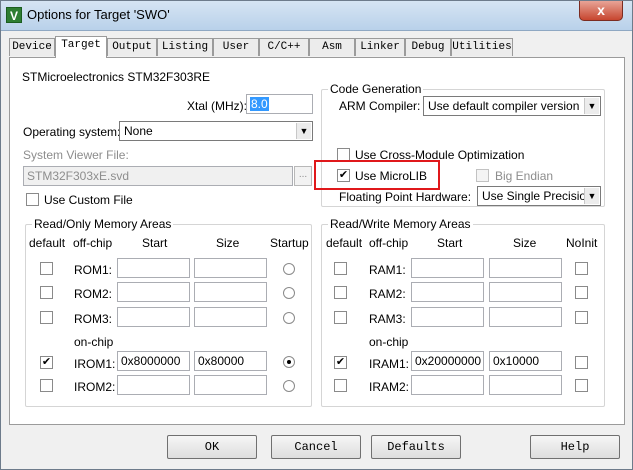  Describe the element at coordinates (46, 292) in the screenshot. I see `rom2-default-checkbox` at that location.